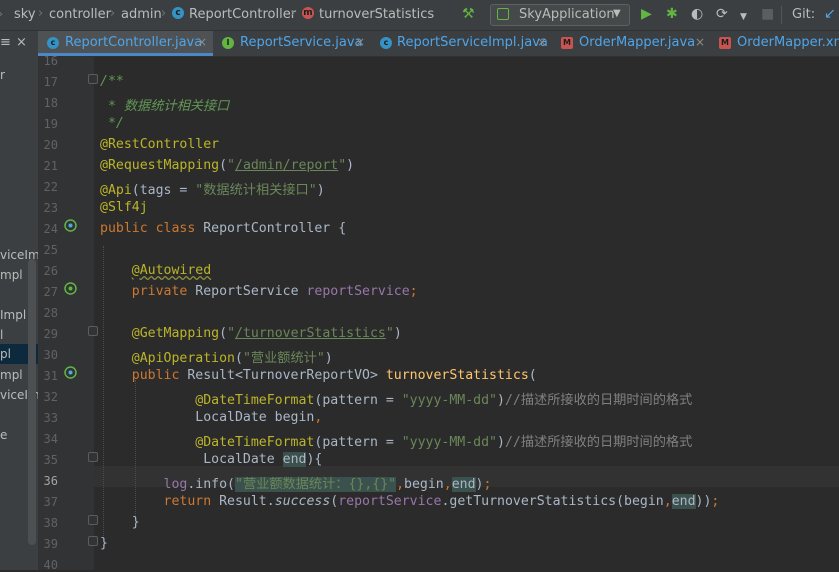 This screenshot has height=572, width=839. Describe the element at coordinates (125, 43) in the screenshot. I see `tab-reportcontroller: c ReportController.java ×` at that location.